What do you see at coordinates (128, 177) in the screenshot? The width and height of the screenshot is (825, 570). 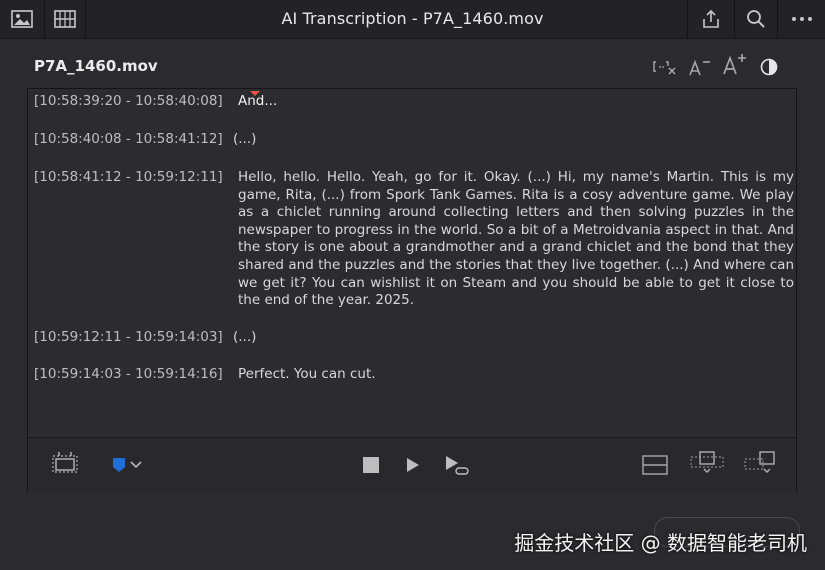 I see `timecode: [10:58:41:12 - 10:59:12:11]` at bounding box center [128, 177].